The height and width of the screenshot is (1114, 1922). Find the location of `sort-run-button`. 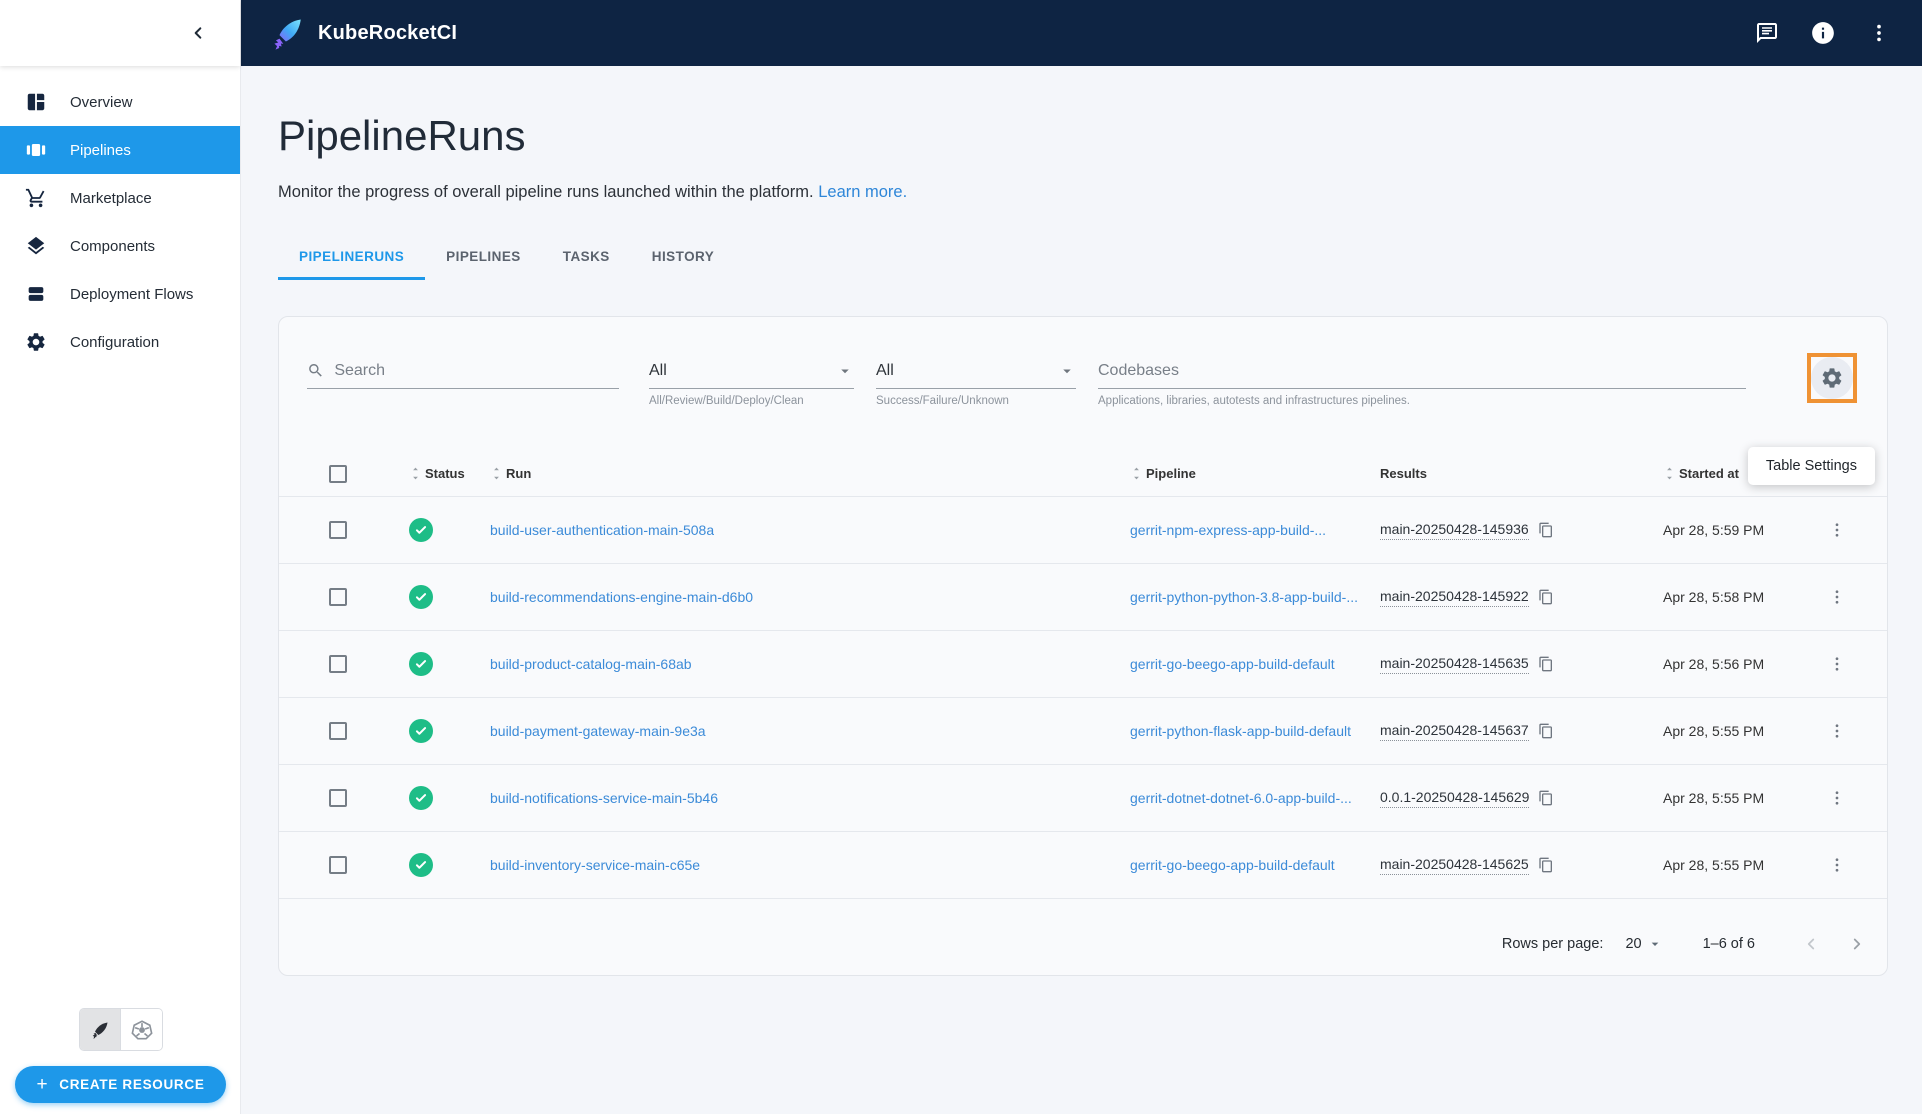

sort-run-button is located at coordinates (496, 473).